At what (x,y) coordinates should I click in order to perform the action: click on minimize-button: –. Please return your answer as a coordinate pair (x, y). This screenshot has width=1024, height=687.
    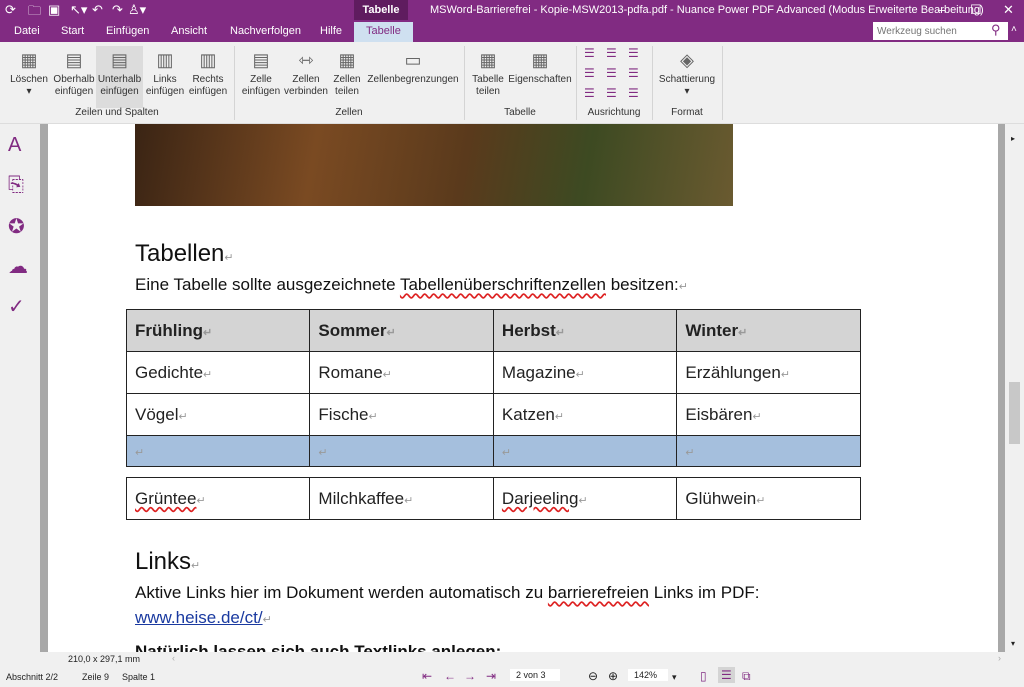
    Looking at the image, I should click on (941, 9).